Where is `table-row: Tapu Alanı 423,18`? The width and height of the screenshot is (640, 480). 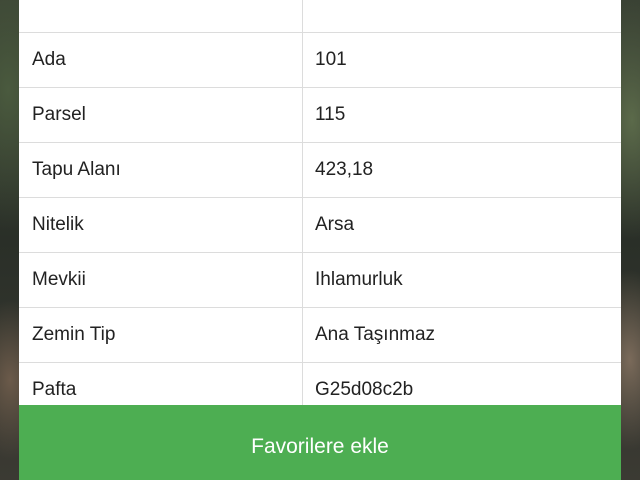
table-row: Tapu Alanı 423,18 is located at coordinates (320, 169).